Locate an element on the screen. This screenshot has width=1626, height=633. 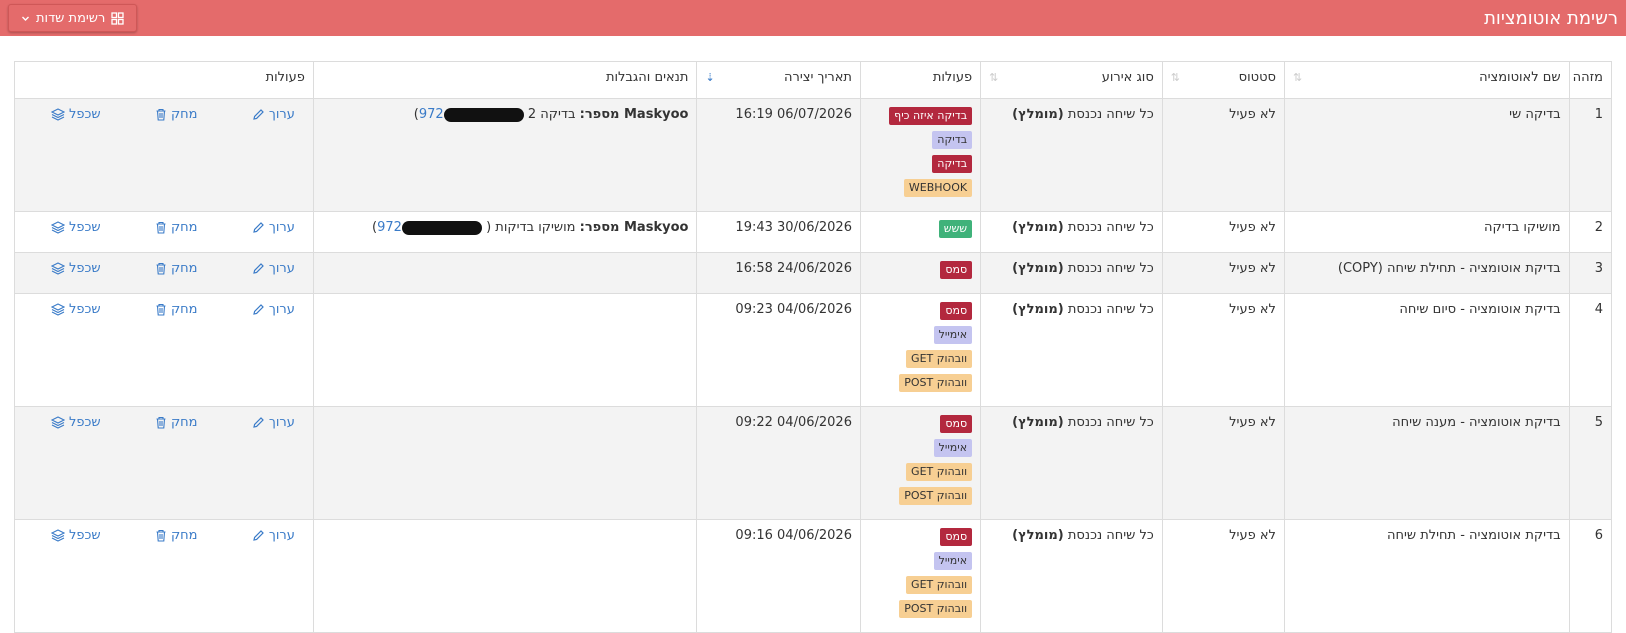
action-badge: ששש is located at coordinates (955, 229).